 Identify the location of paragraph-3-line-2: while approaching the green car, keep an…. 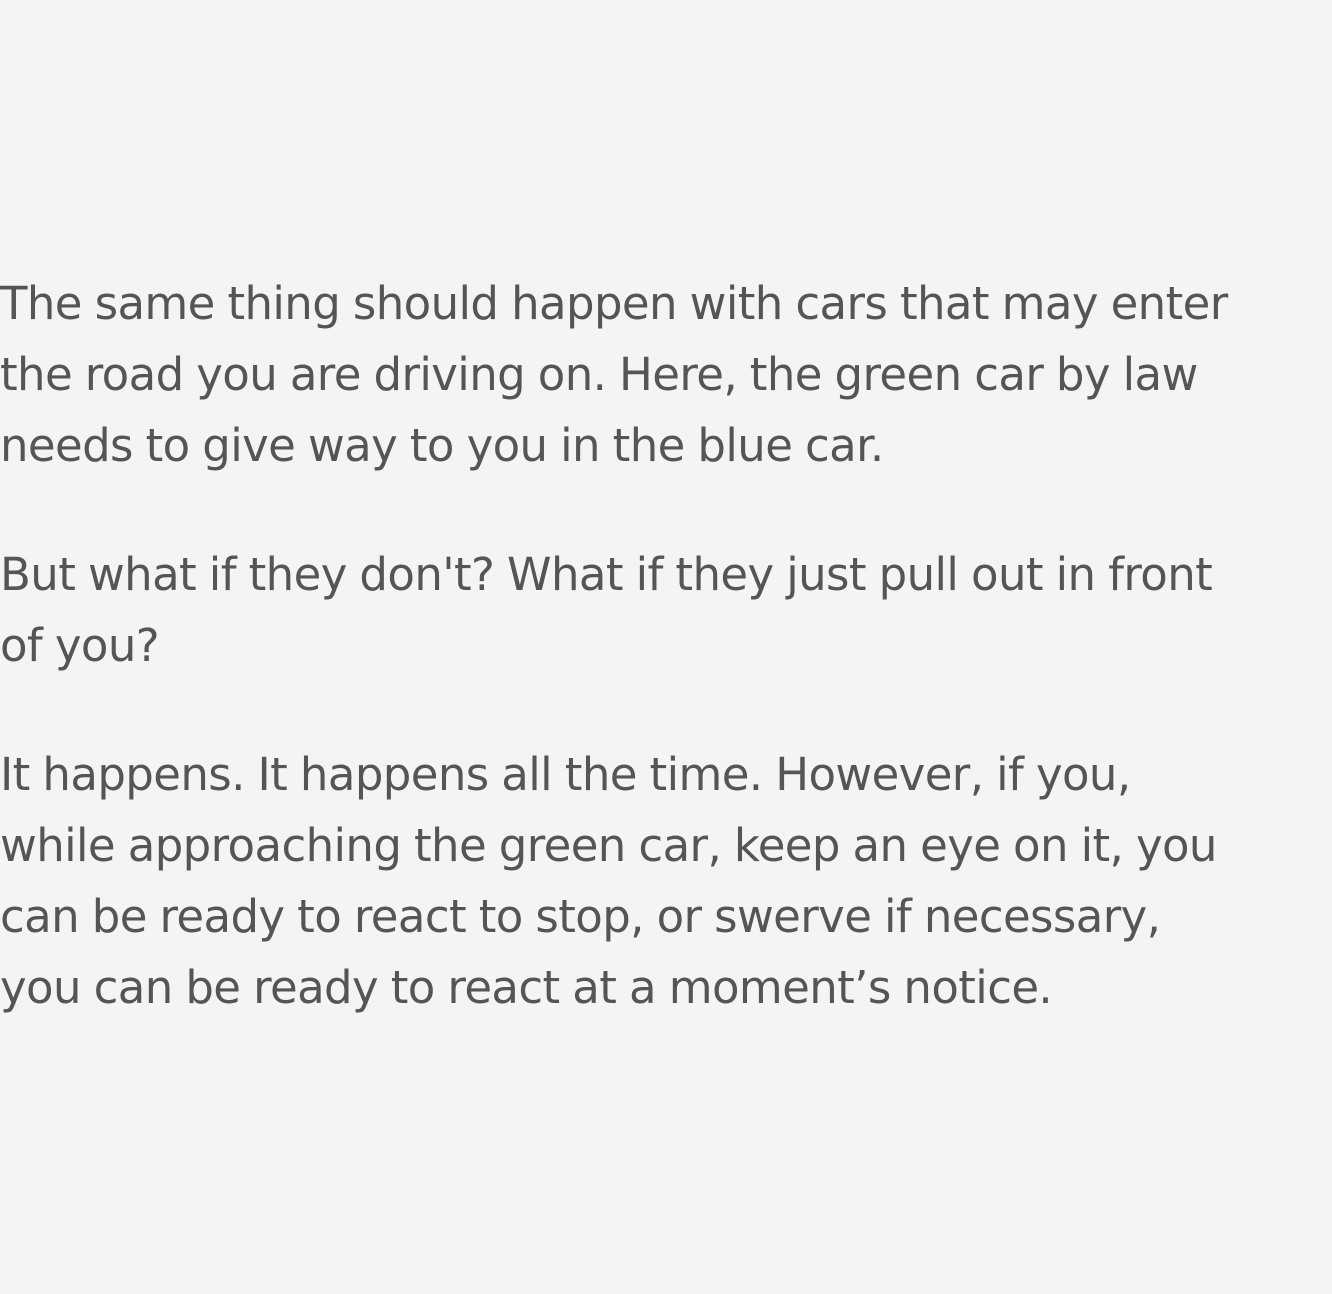
(608, 845).